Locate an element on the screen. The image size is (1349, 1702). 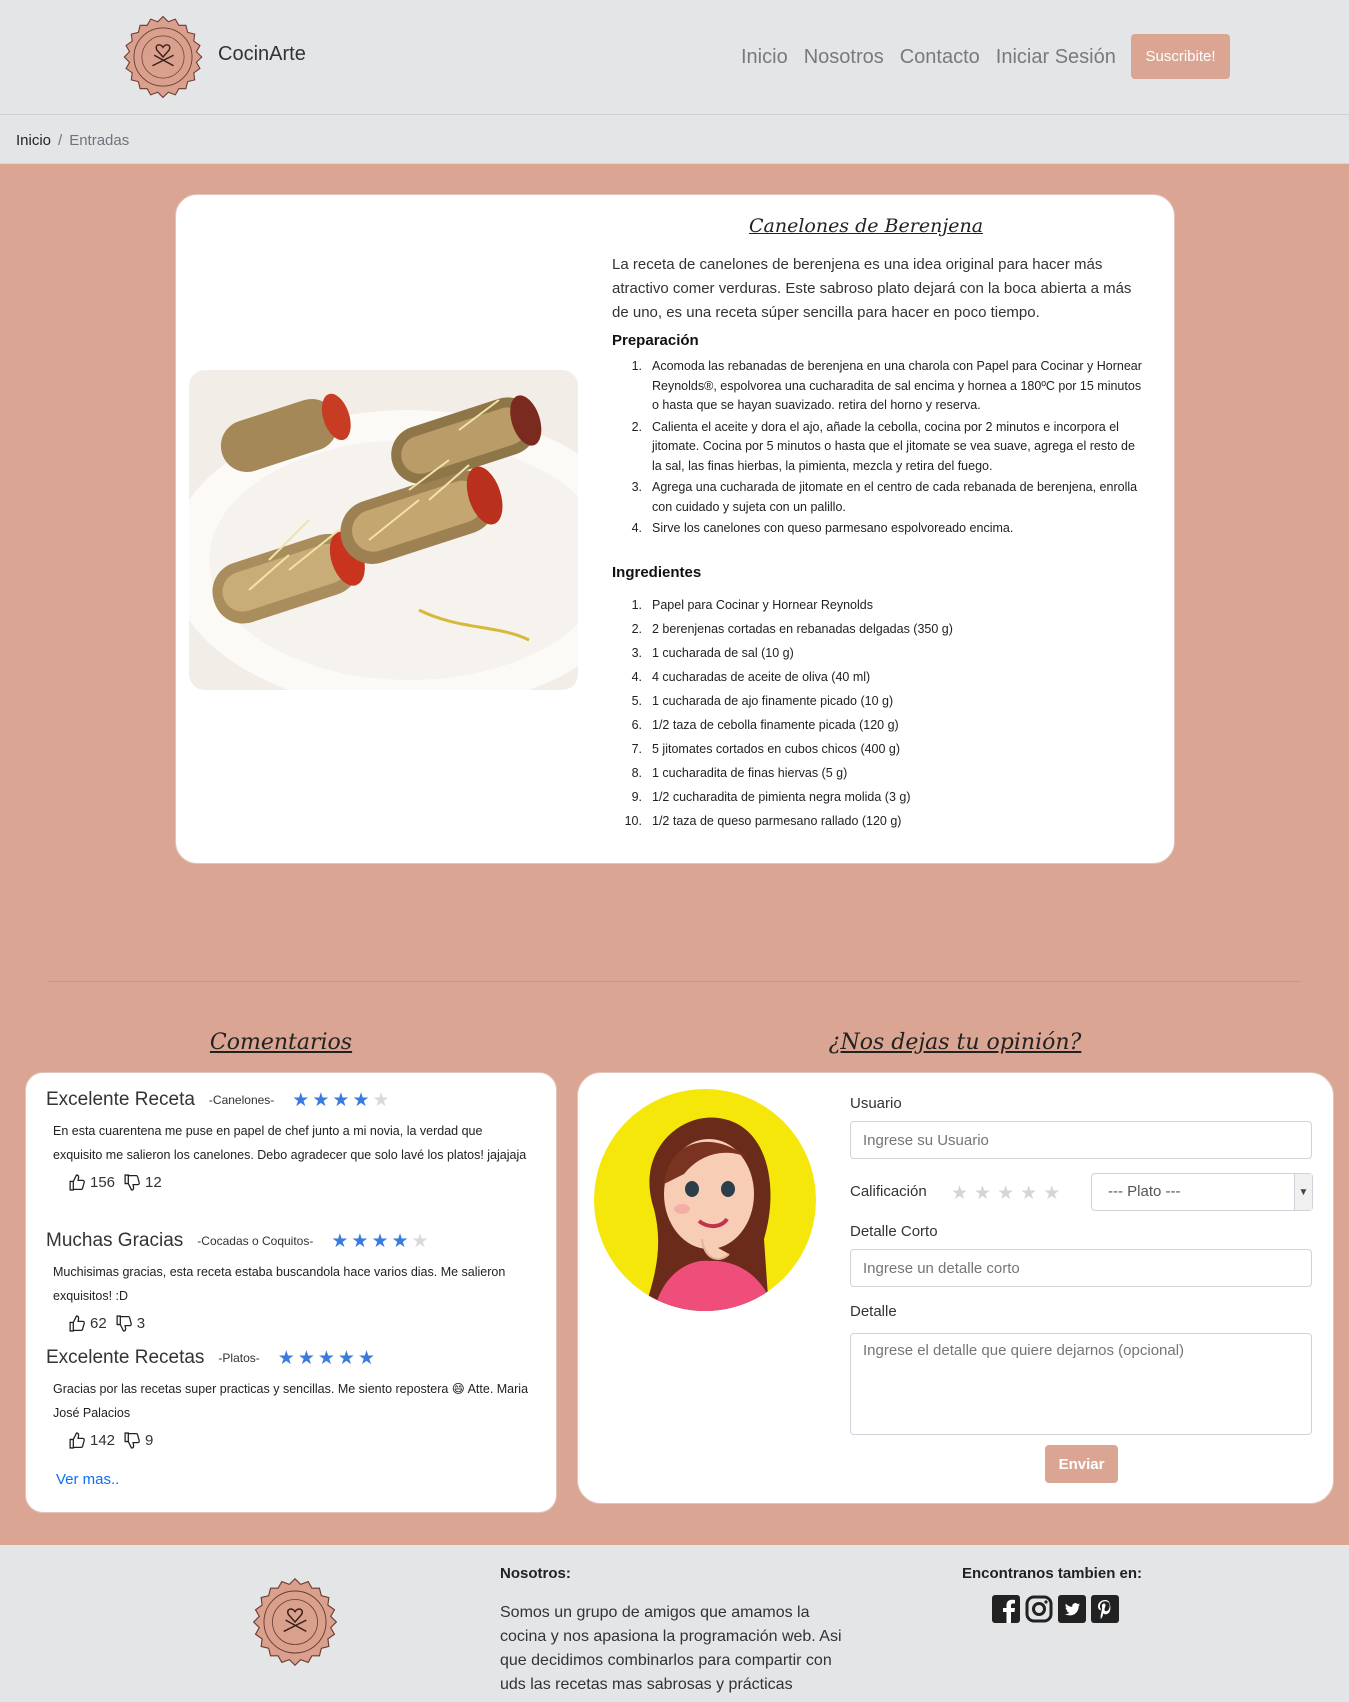
avatar is located at coordinates (705, 1200).